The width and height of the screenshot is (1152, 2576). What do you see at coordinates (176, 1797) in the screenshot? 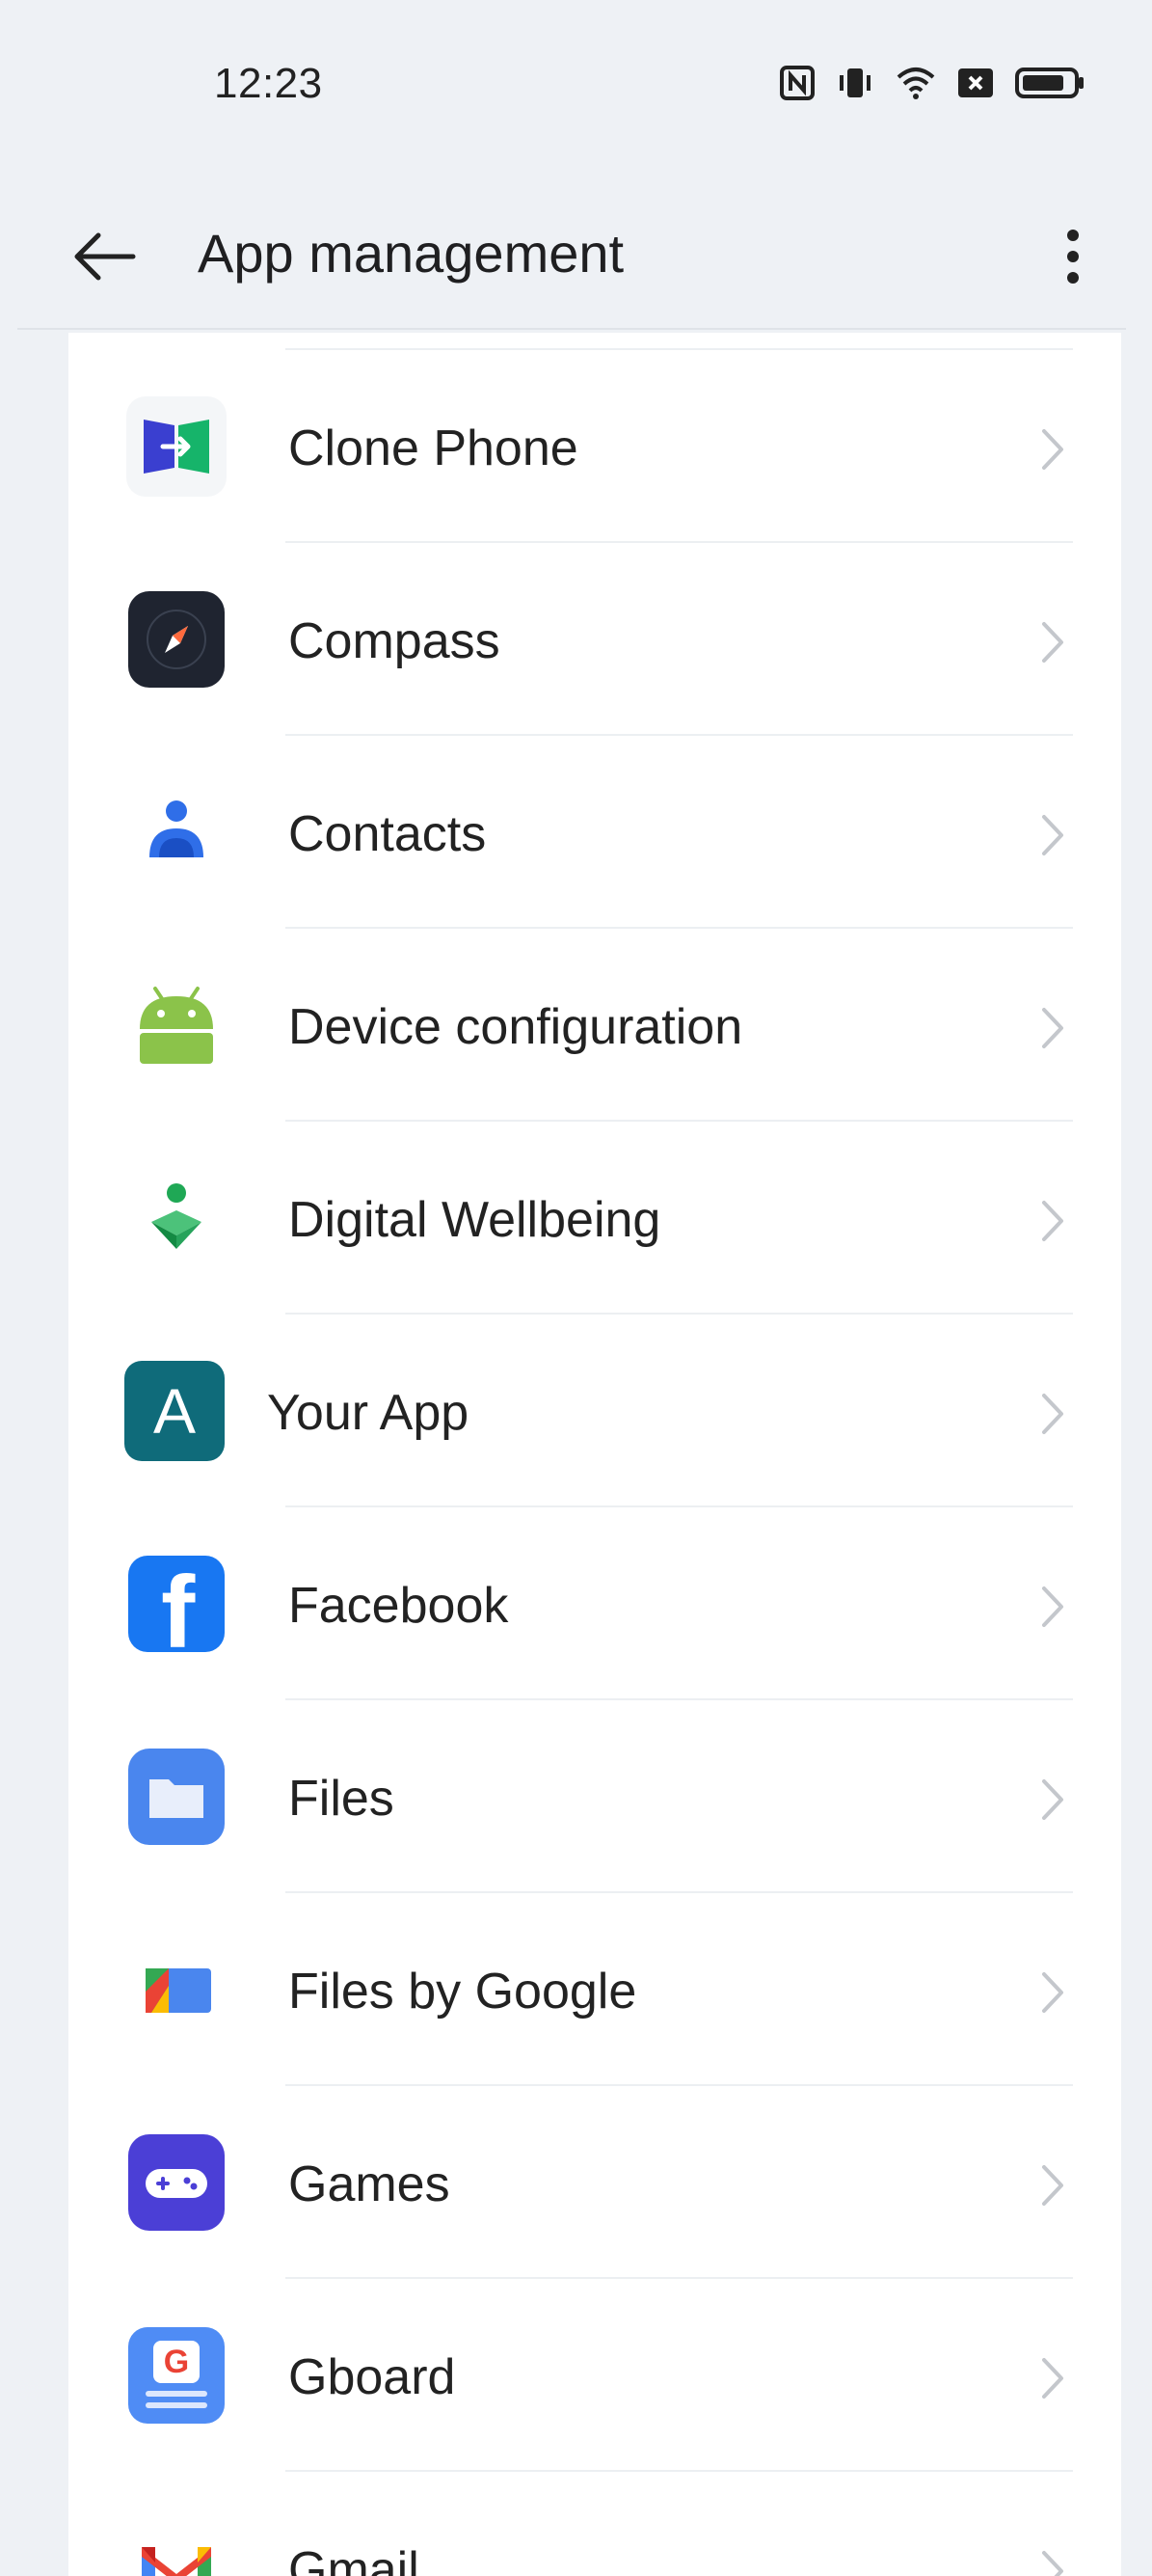
I see `files-icon` at bounding box center [176, 1797].